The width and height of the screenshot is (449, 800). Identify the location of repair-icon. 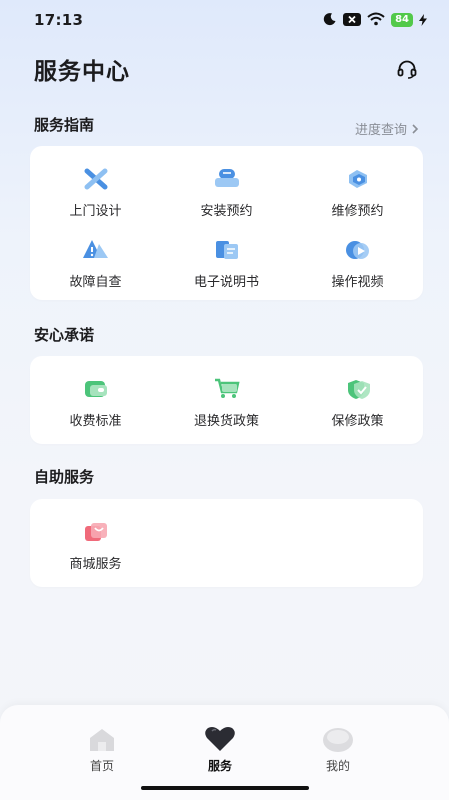
(358, 179).